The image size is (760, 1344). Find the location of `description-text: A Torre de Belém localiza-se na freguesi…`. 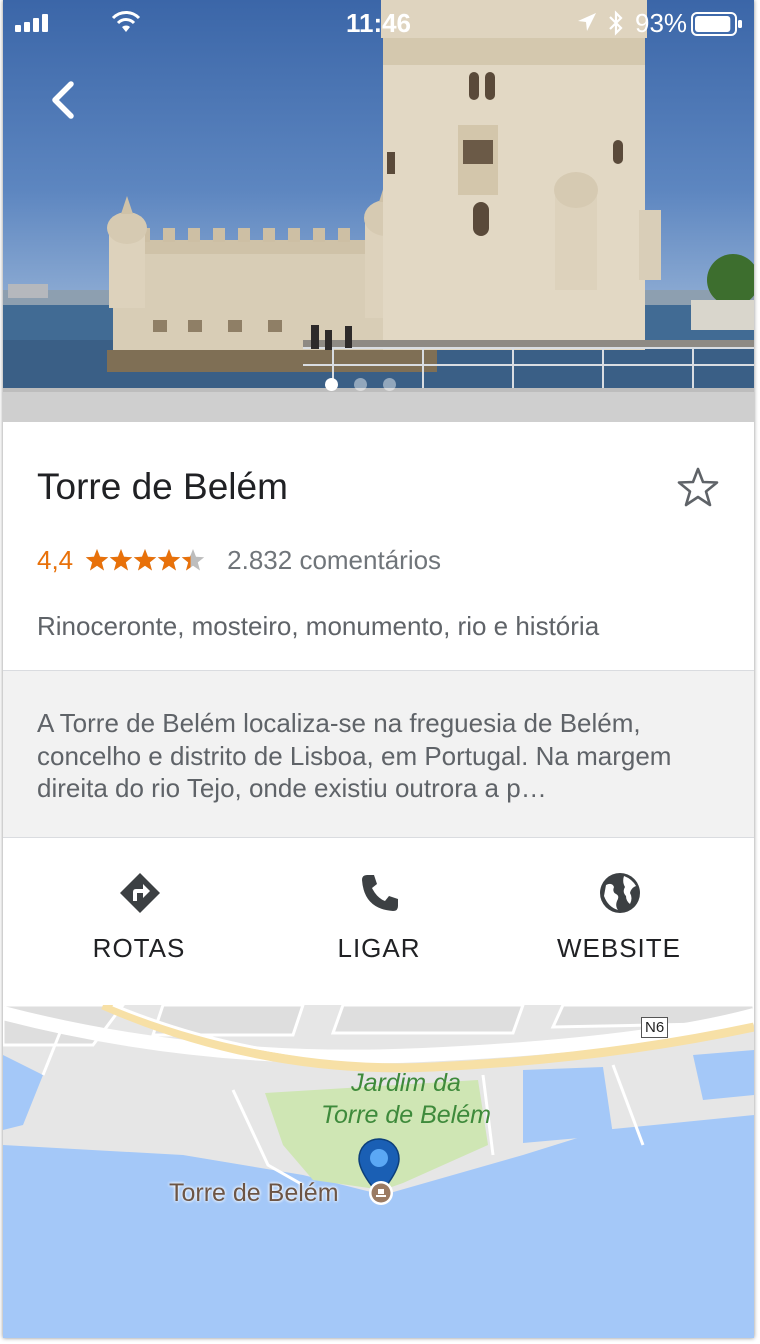

description-text: A Torre de Belém localiza-se na freguesi… is located at coordinates (354, 755).